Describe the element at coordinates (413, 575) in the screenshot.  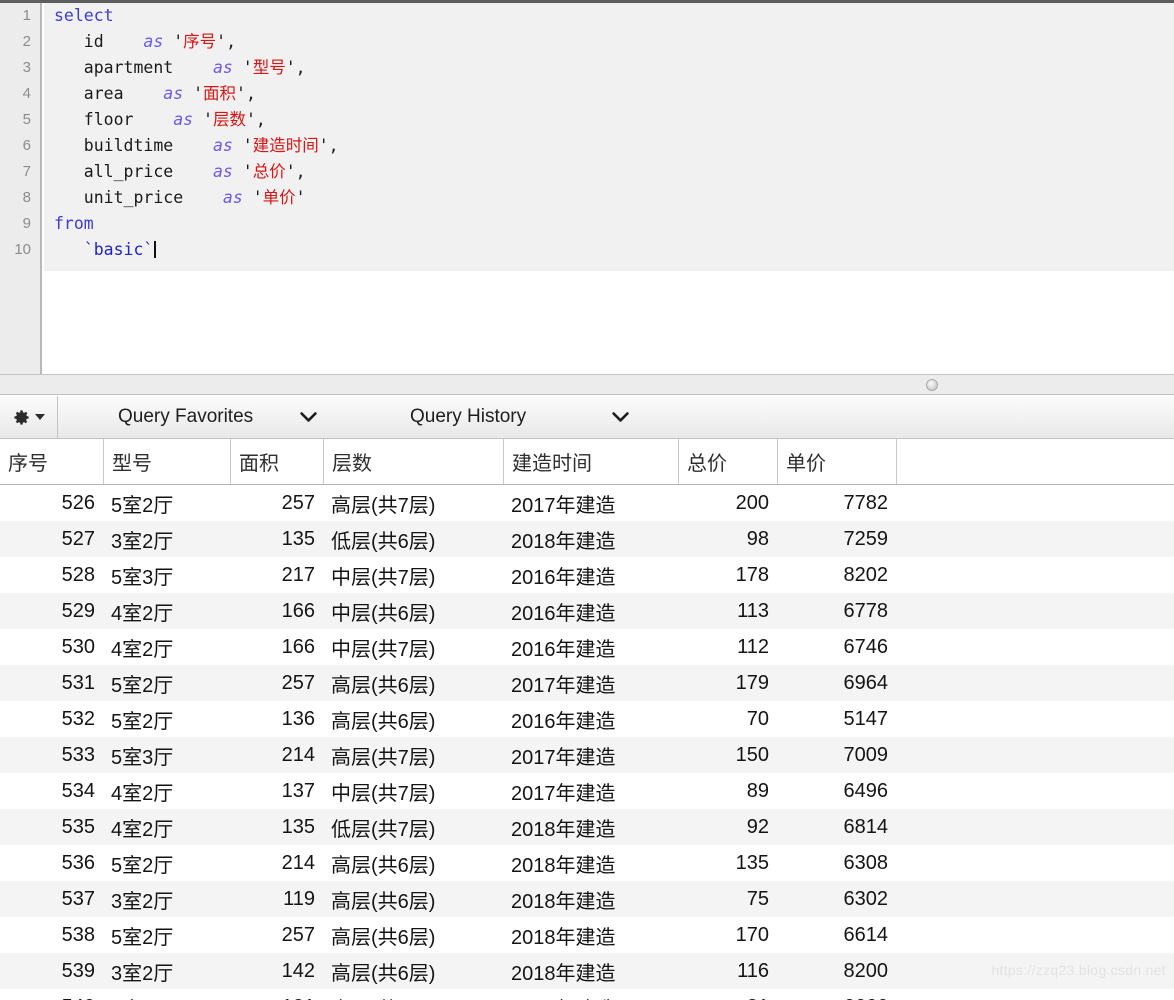
I see `table-cell-flr: 中层(共7层)` at that location.